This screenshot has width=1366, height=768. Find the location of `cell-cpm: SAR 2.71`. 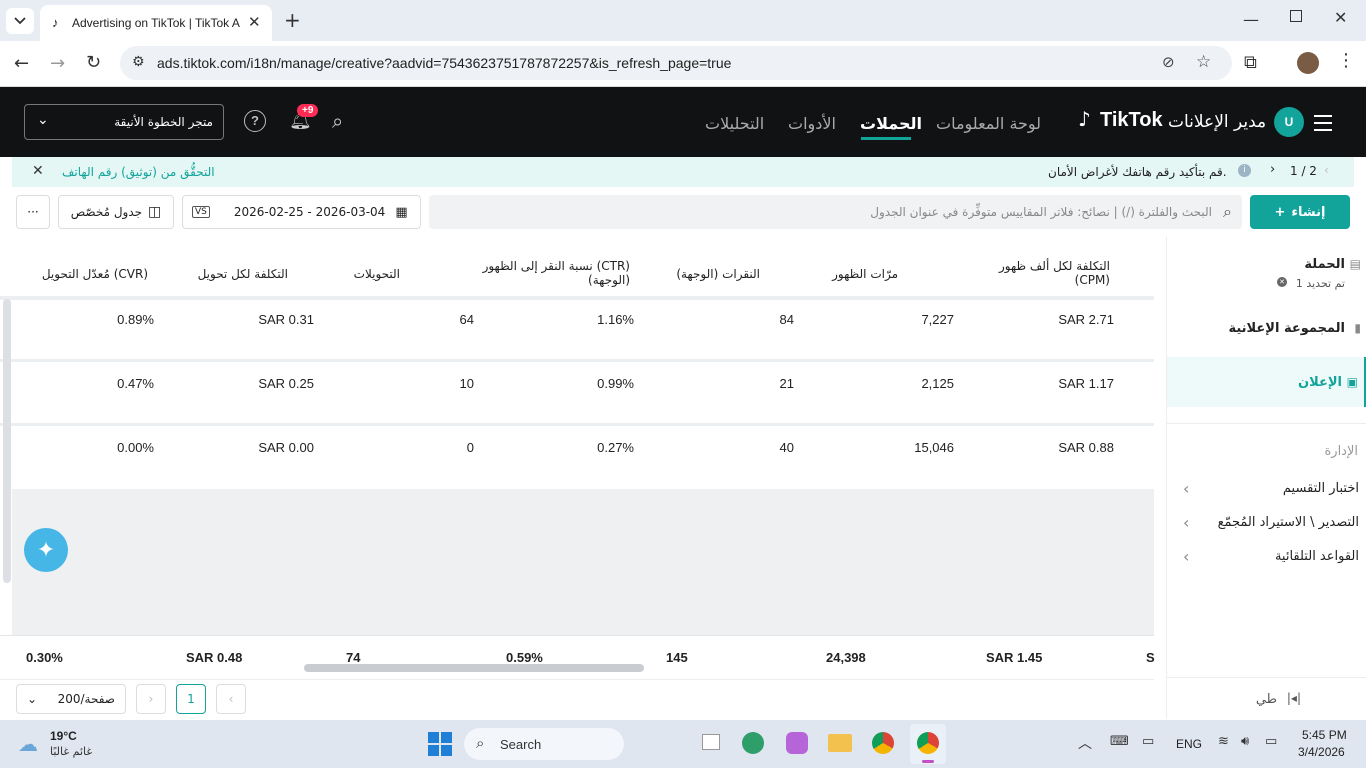

cell-cpm: SAR 2.71 is located at coordinates (1086, 319).